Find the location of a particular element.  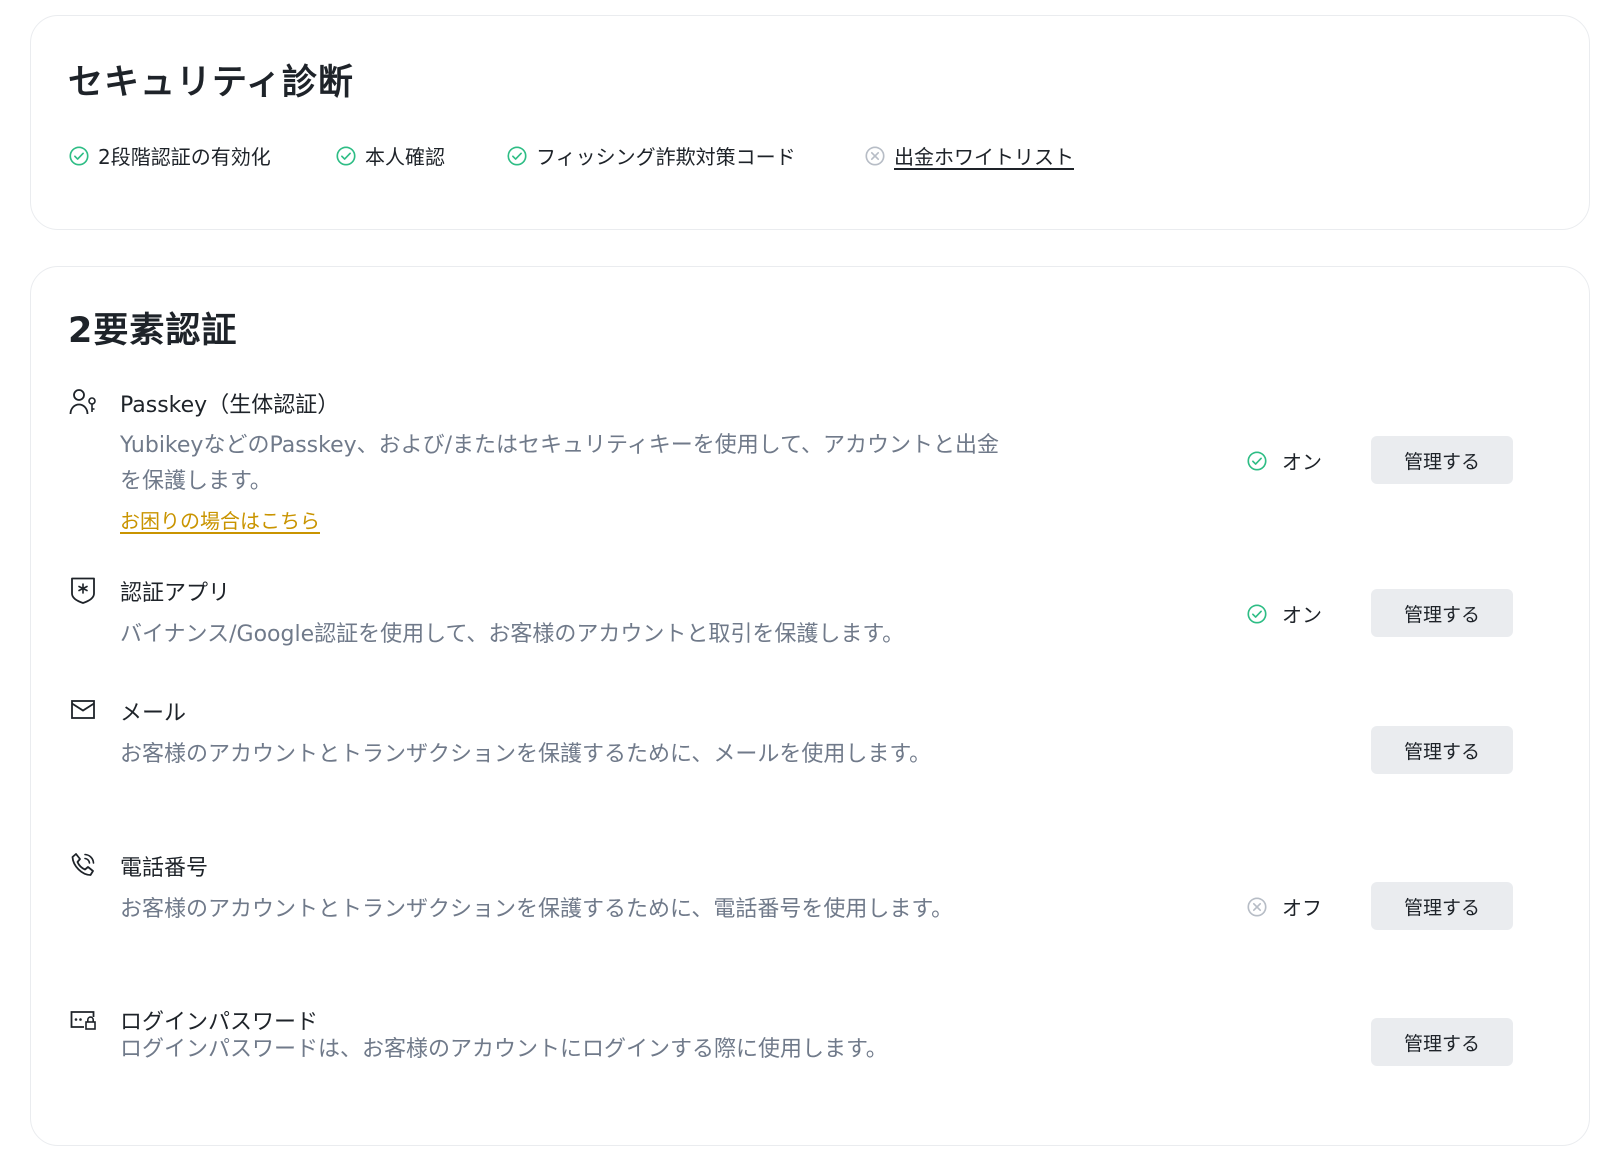

method-title: 認証アプリ is located at coordinates (175, 593).